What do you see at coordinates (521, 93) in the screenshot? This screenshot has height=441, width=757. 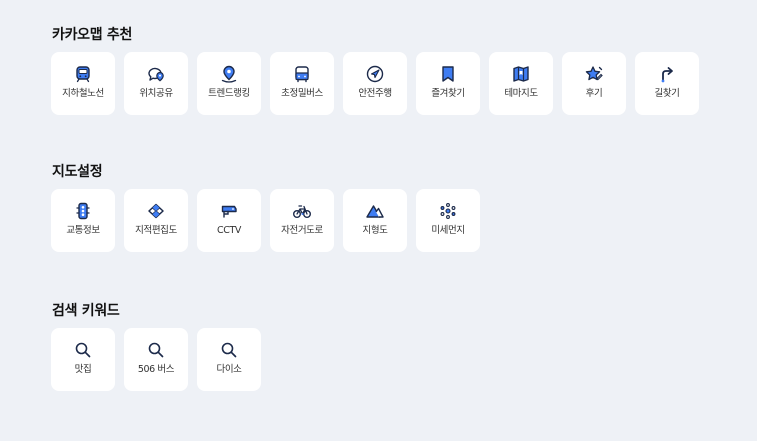 I see `tile-label: 테마지도` at bounding box center [521, 93].